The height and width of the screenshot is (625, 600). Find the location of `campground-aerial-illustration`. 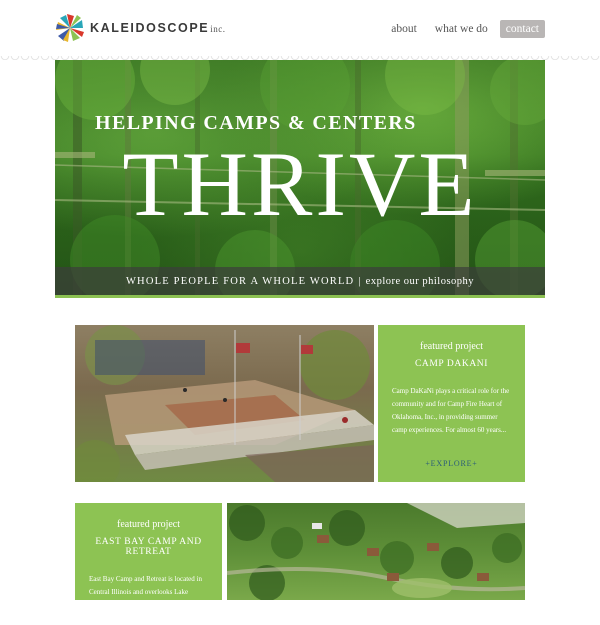

campground-aerial-illustration is located at coordinates (376, 551).